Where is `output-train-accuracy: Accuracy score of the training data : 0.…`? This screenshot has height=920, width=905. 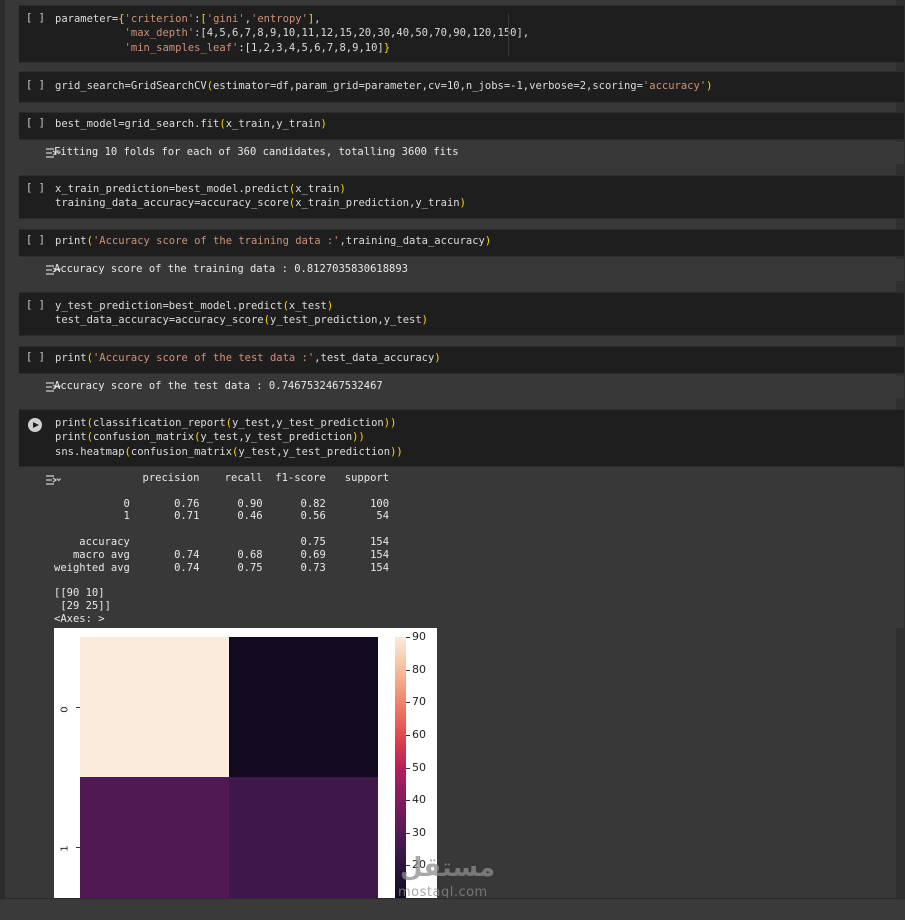 output-train-accuracy: Accuracy score of the training data : 0.… is located at coordinates (461, 270).